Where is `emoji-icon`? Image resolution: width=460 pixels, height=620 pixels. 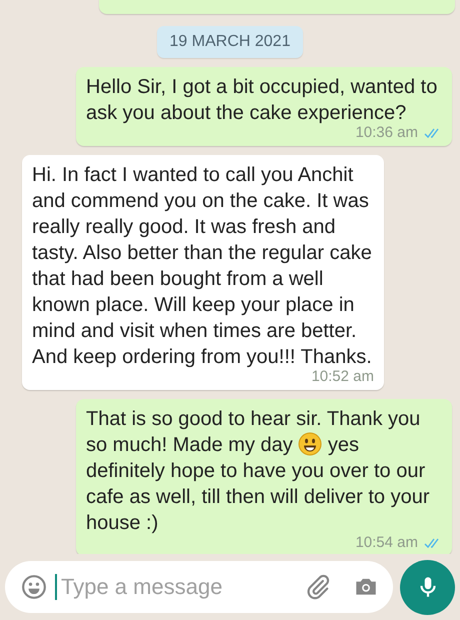 emoji-icon is located at coordinates (34, 587).